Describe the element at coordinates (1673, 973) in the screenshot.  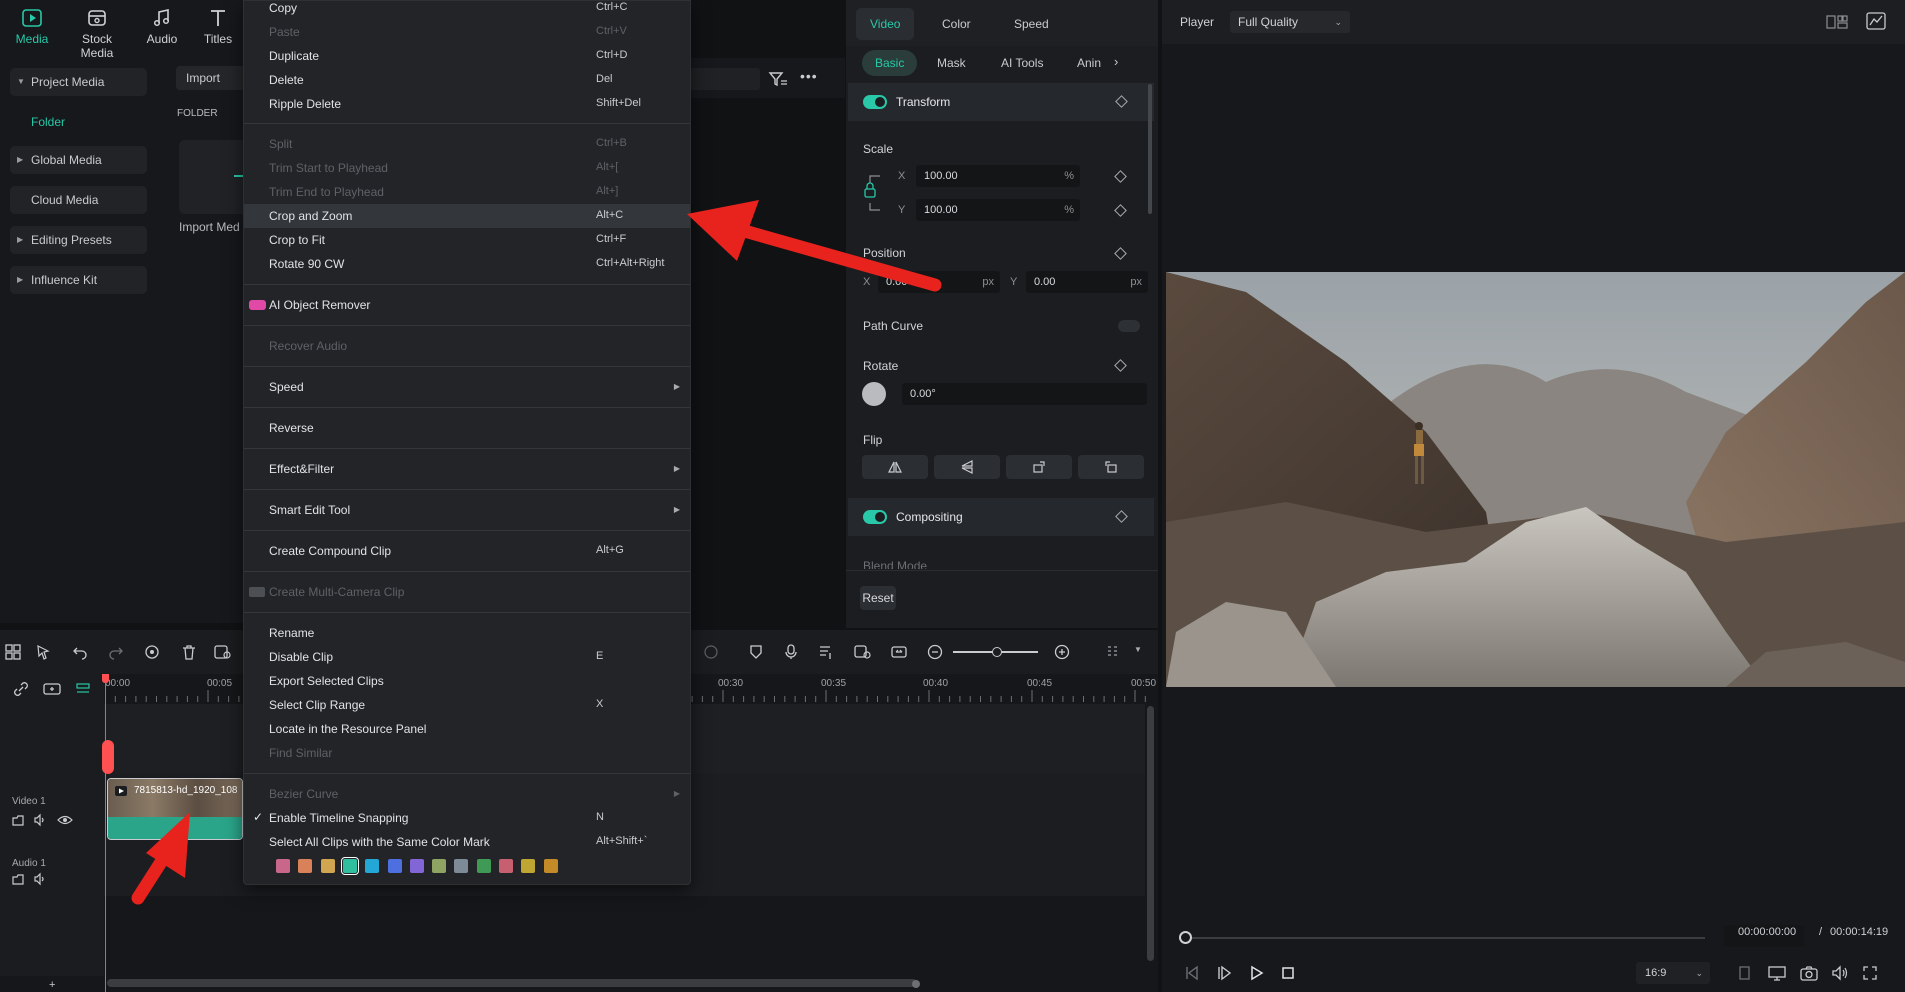
I see `aspect-ratio-dropdown: 16:9 ⌄` at that location.